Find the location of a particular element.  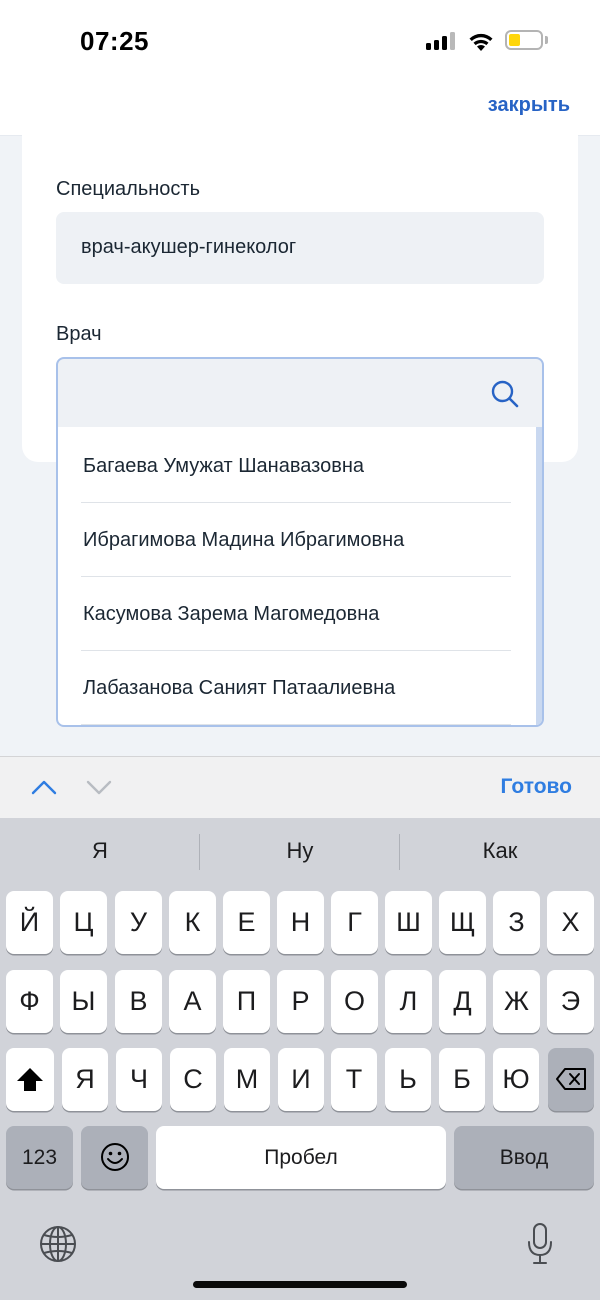

emoji-icon is located at coordinates (114, 1157).